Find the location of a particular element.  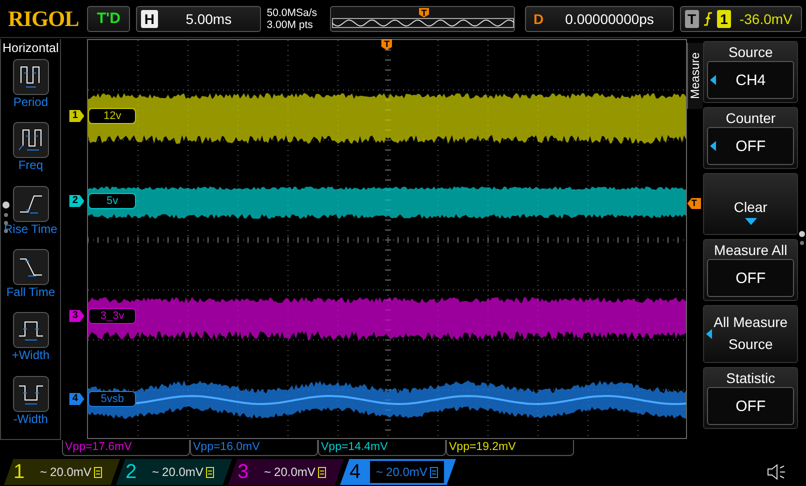

trigger-marker: T is located at coordinates (386, 44).